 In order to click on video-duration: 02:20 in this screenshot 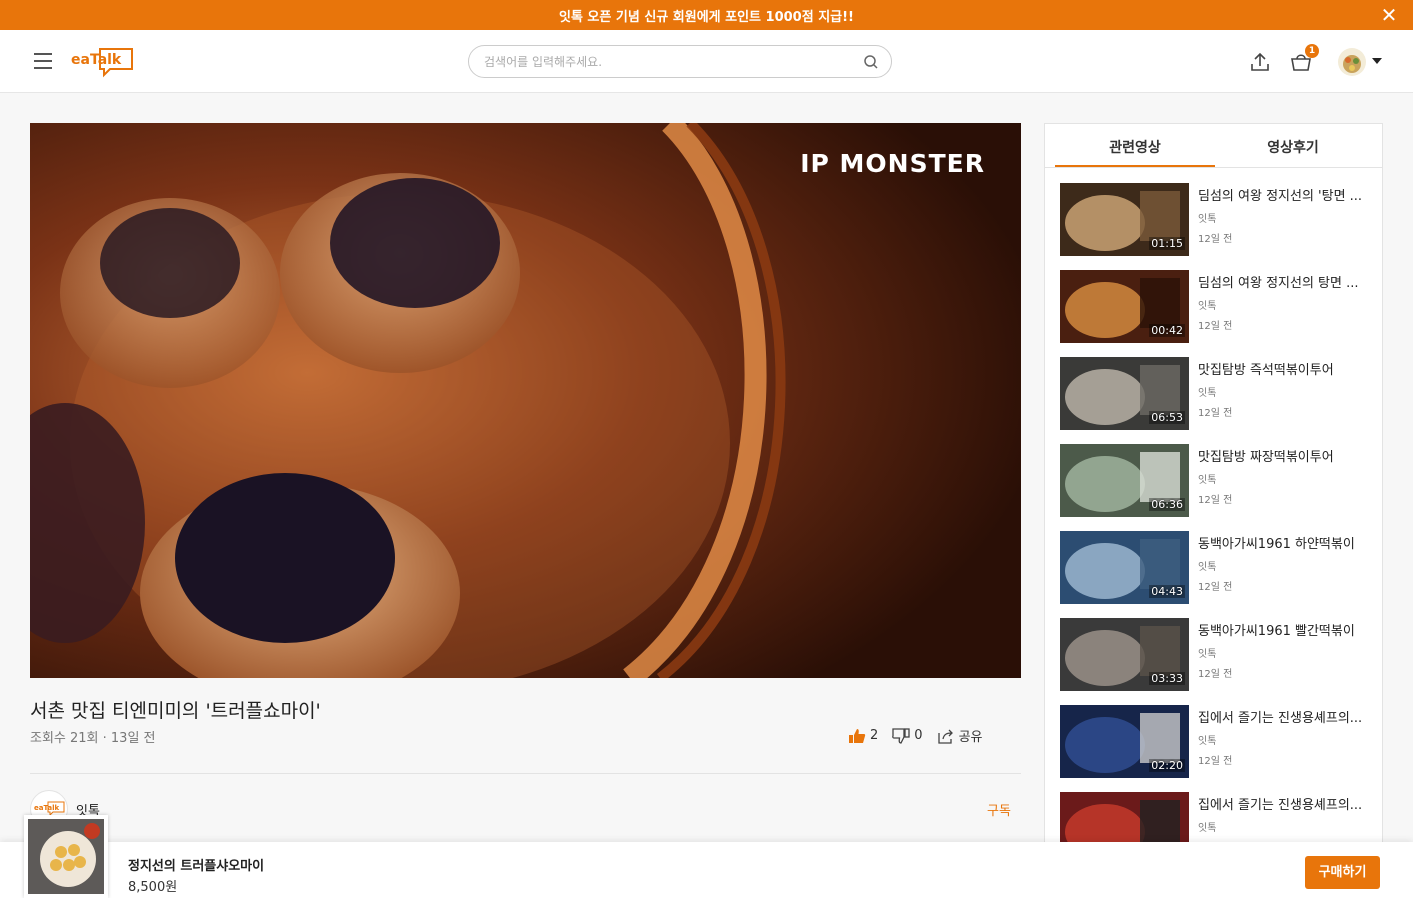, I will do `click(1167, 765)`.